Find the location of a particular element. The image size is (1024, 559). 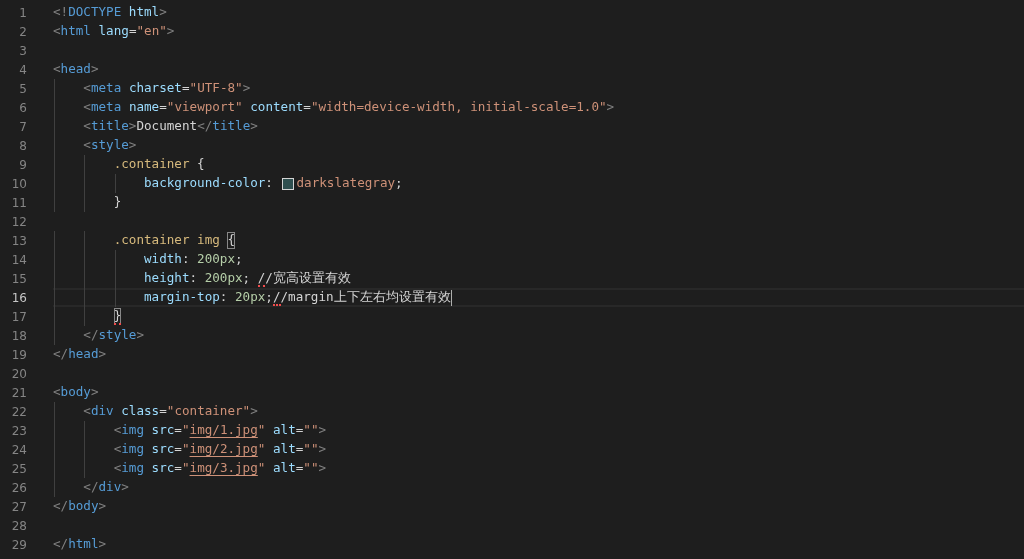

file-link: img/1.jpg is located at coordinates (223, 430).